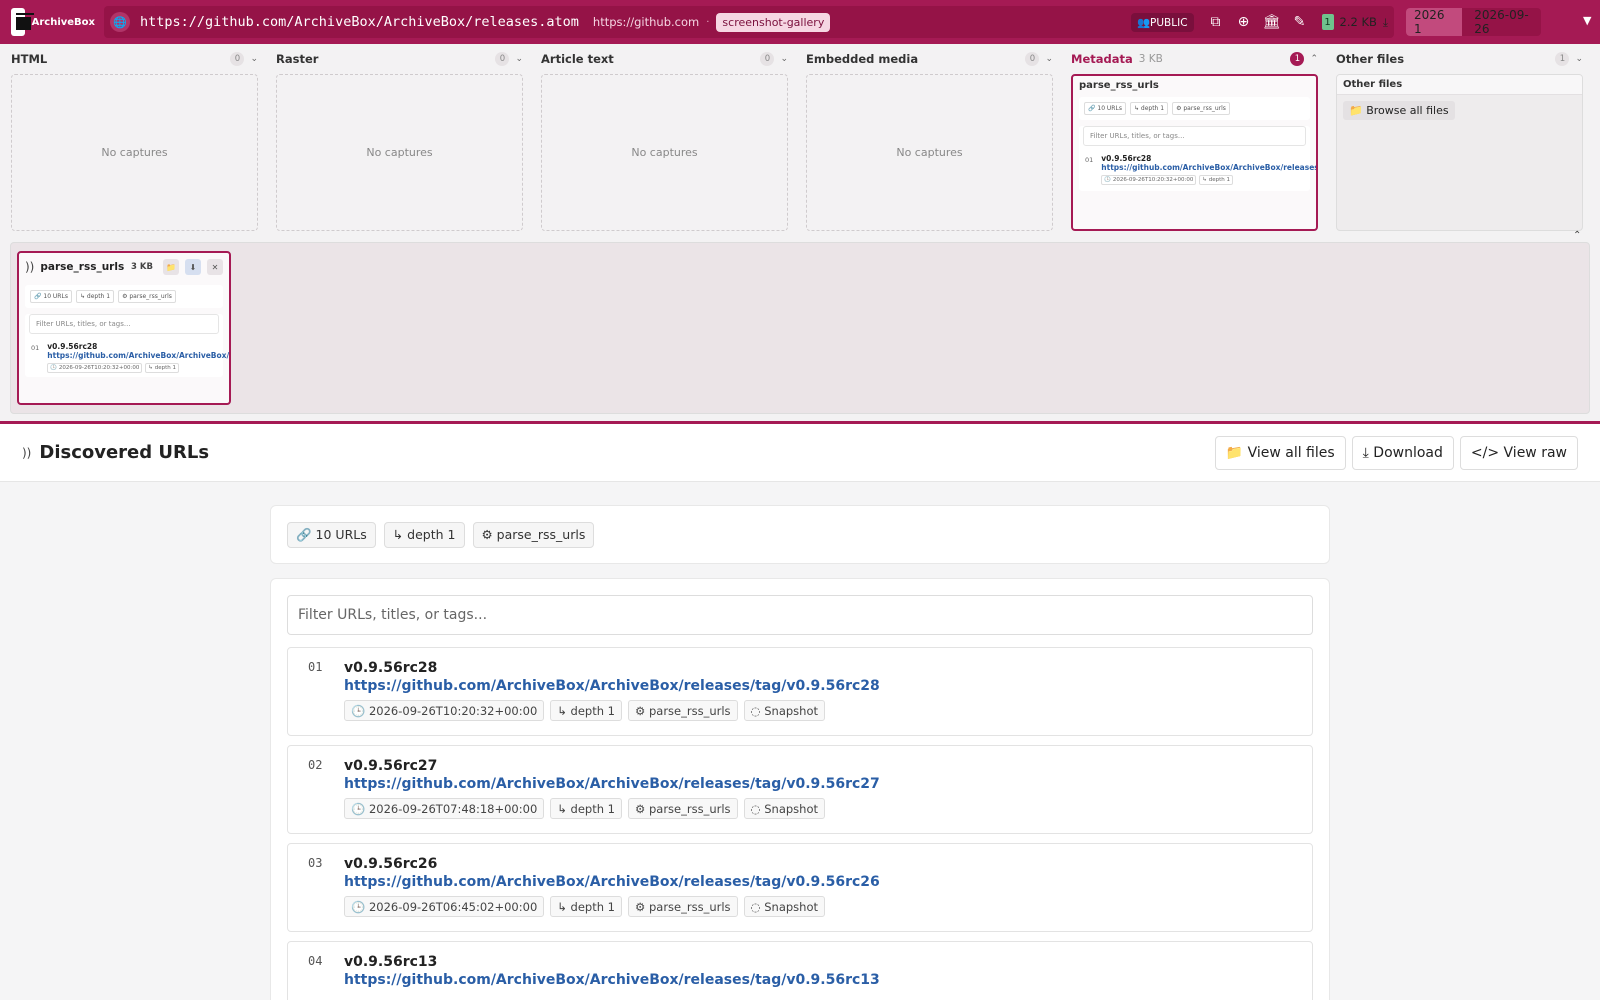 This screenshot has width=1600, height=1000. I want to click on download-icon: ⬇, so click(193, 267).